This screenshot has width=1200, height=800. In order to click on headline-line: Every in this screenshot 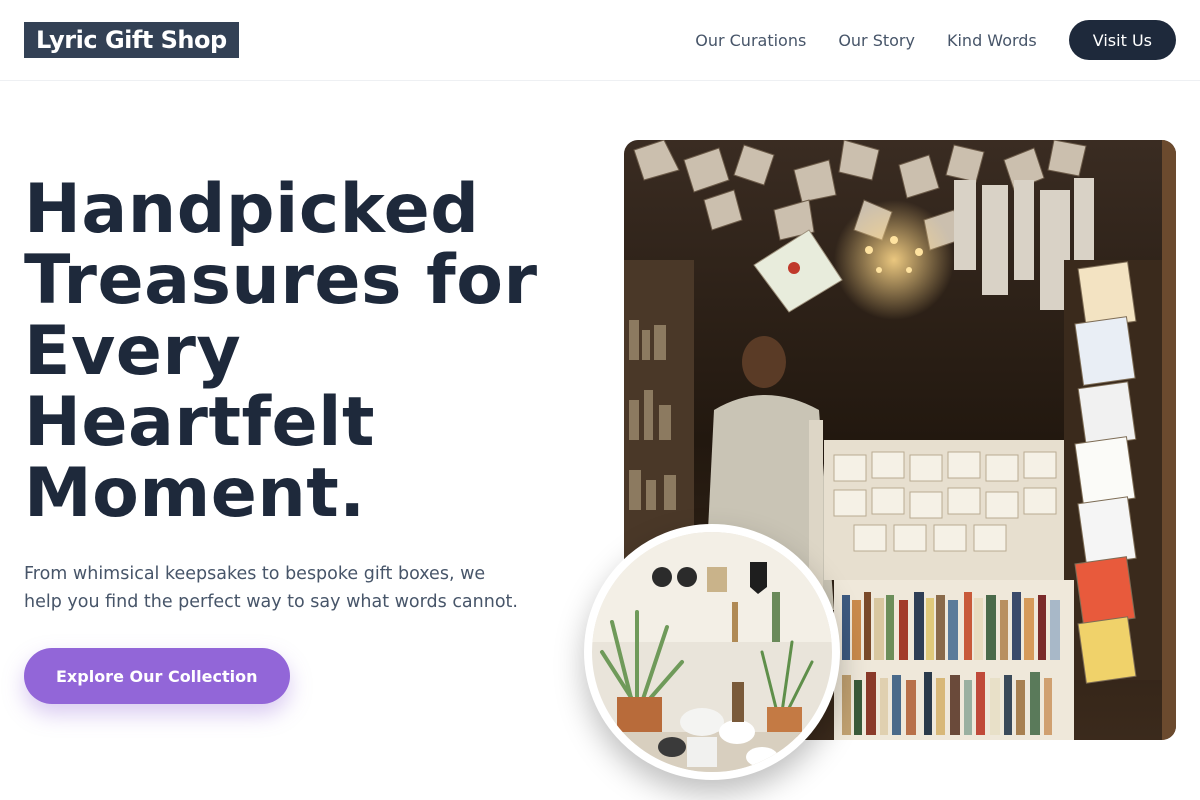, I will do `click(133, 351)`.